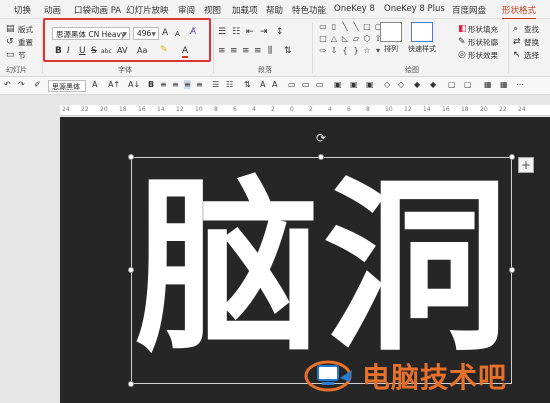 The width and height of the screenshot is (550, 403). Describe the element at coordinates (483, 55) in the screenshot. I see `shape-effects-button: 形状效果` at that location.